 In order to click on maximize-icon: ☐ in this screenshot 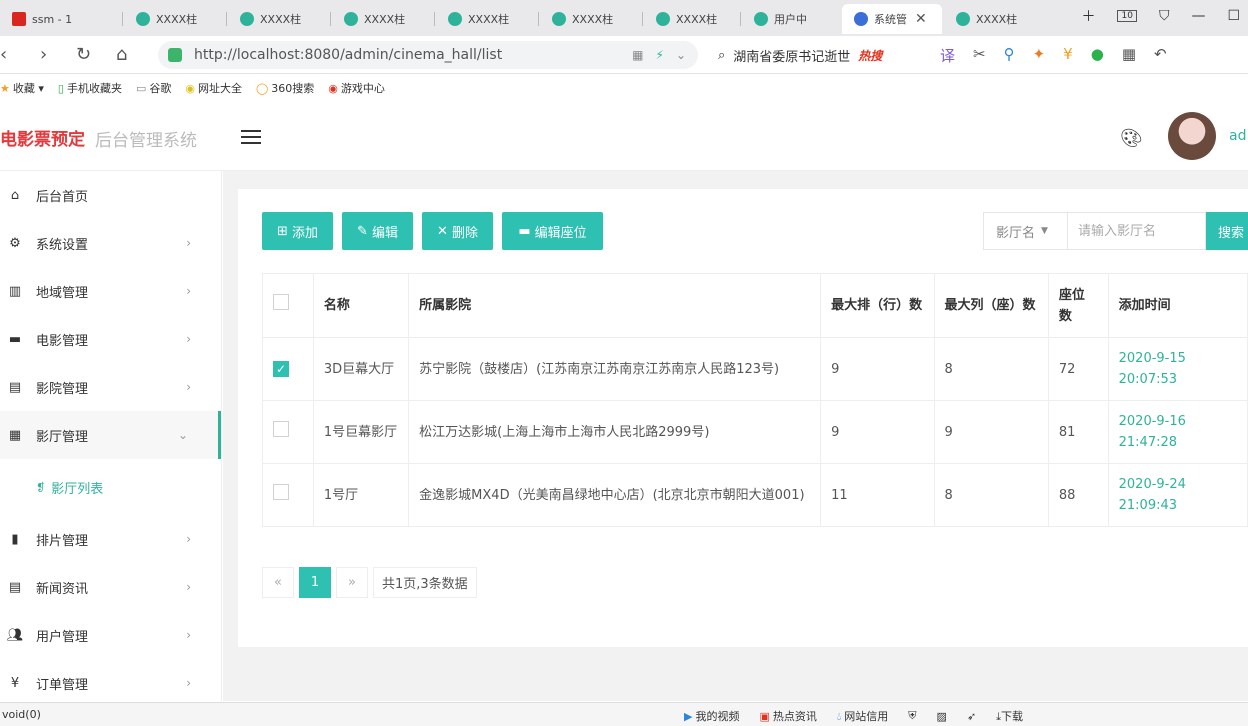, I will do `click(1233, 16)`.